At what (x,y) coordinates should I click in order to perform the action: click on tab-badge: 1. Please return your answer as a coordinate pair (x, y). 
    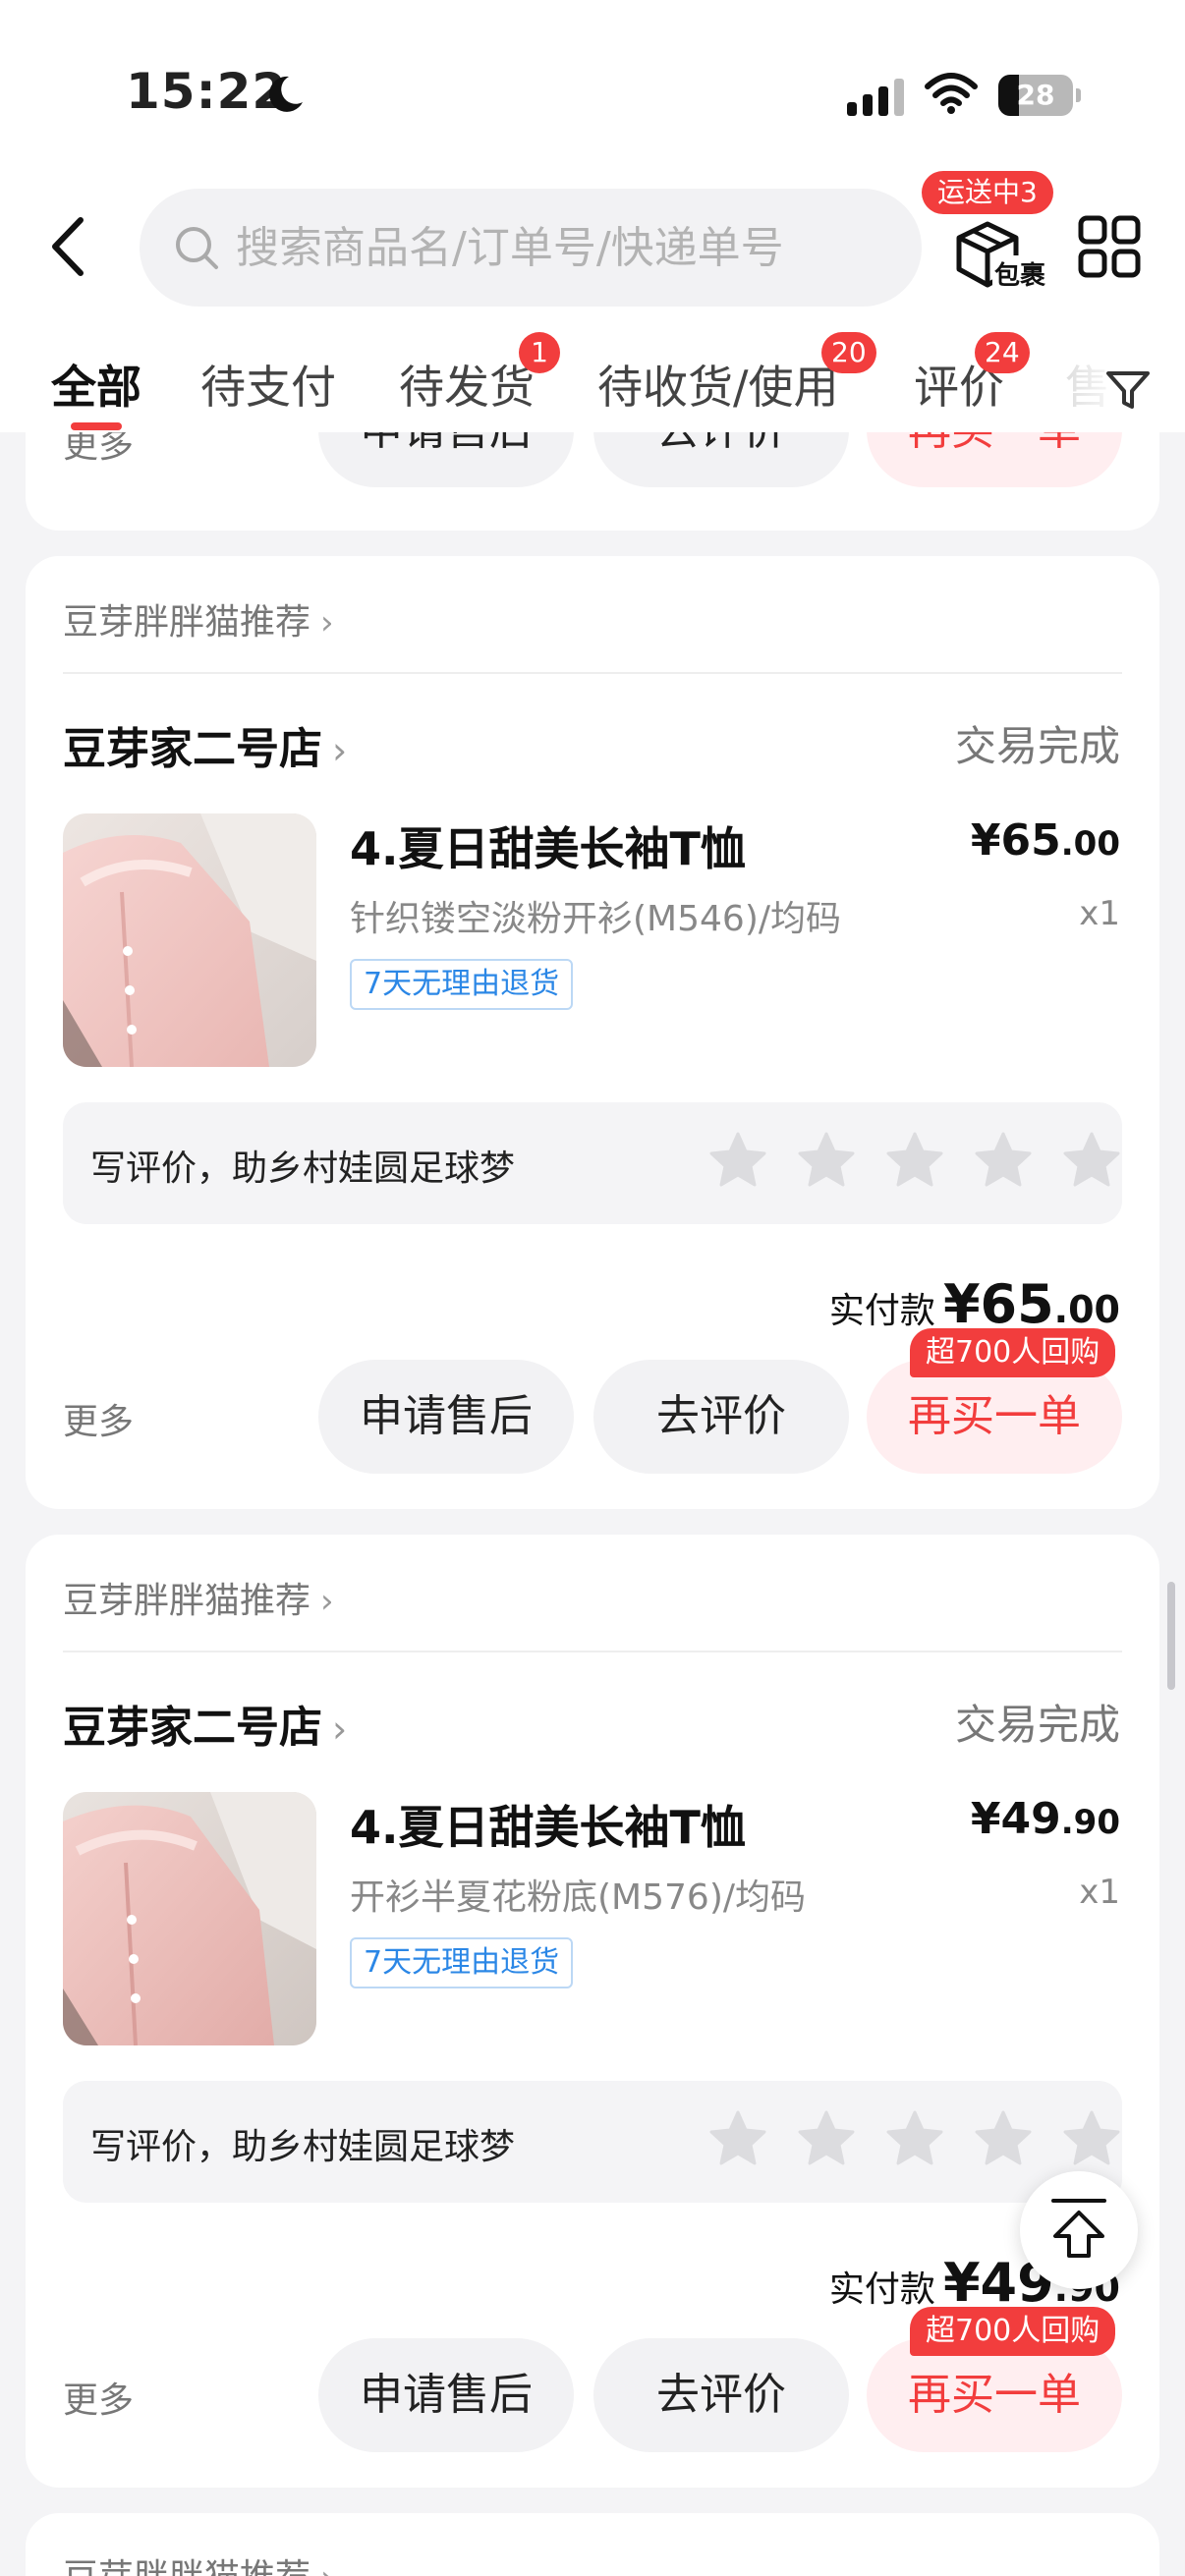
    Looking at the image, I should click on (540, 352).